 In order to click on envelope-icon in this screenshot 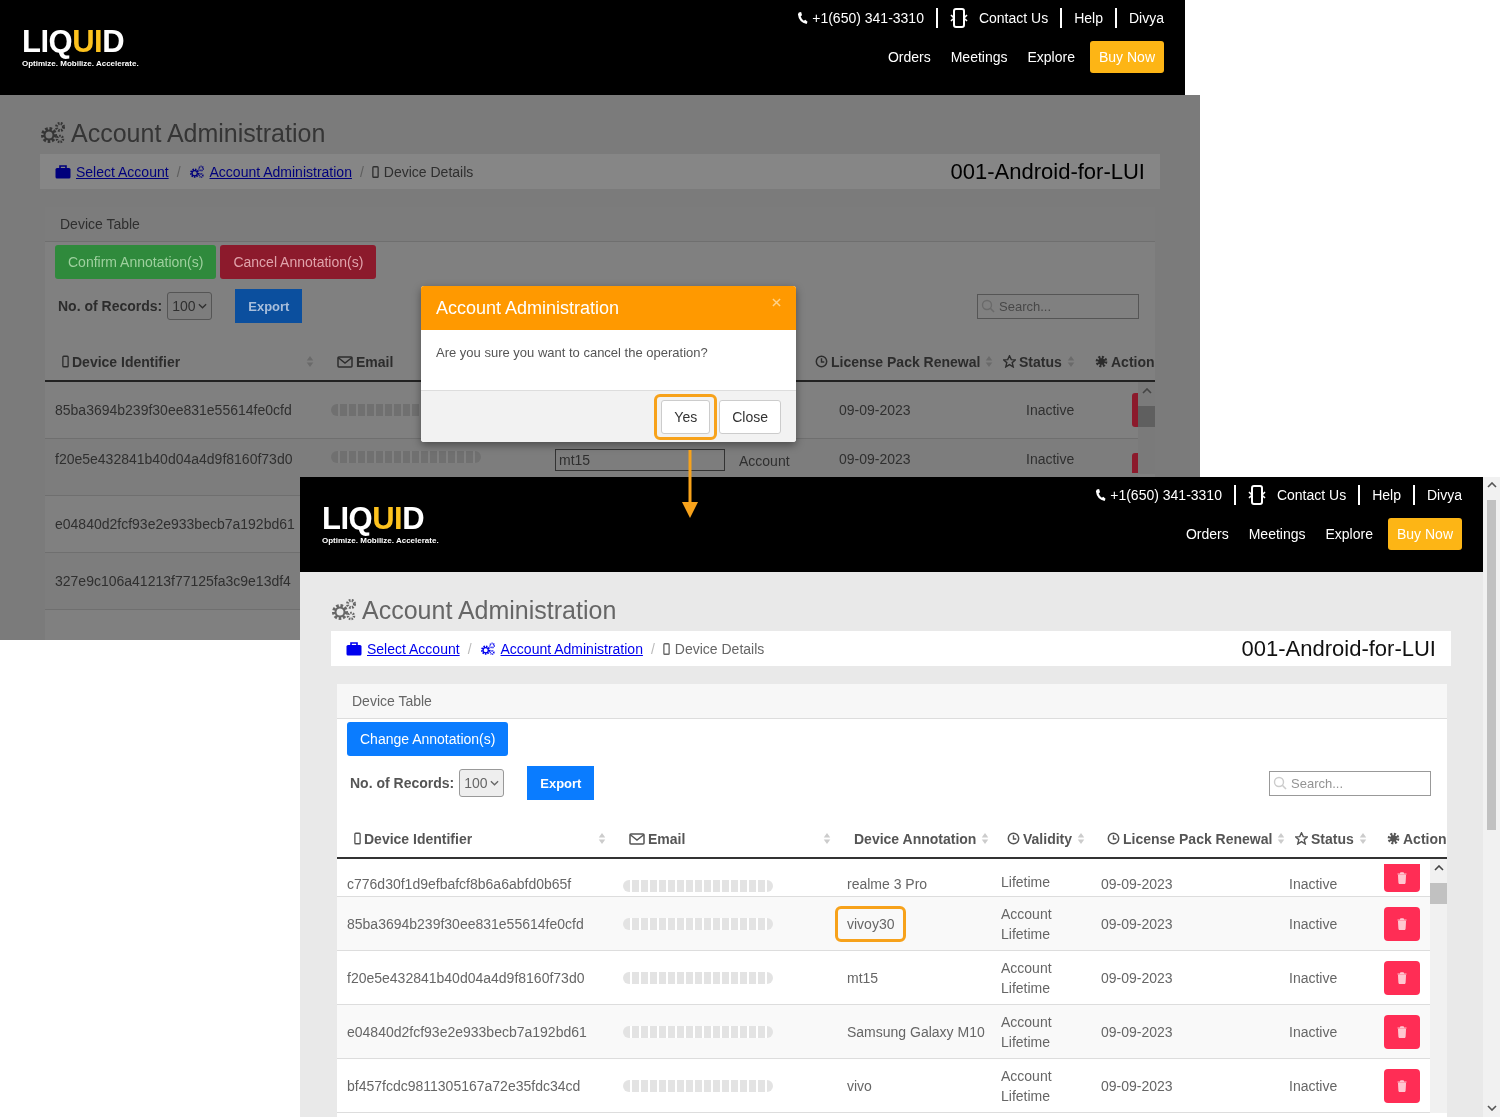, I will do `click(345, 361)`.